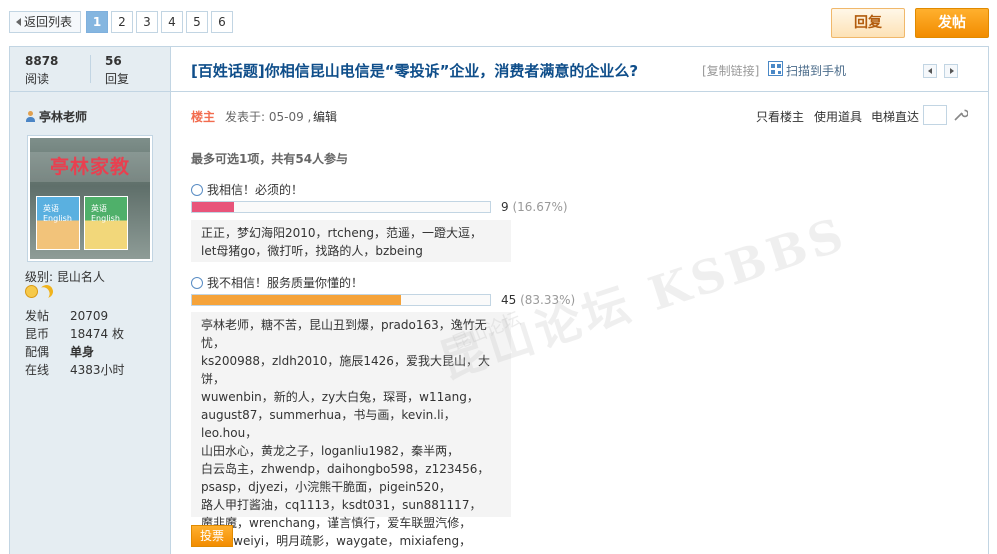  I want to click on thread-starter-tag: 楼主, so click(203, 117).